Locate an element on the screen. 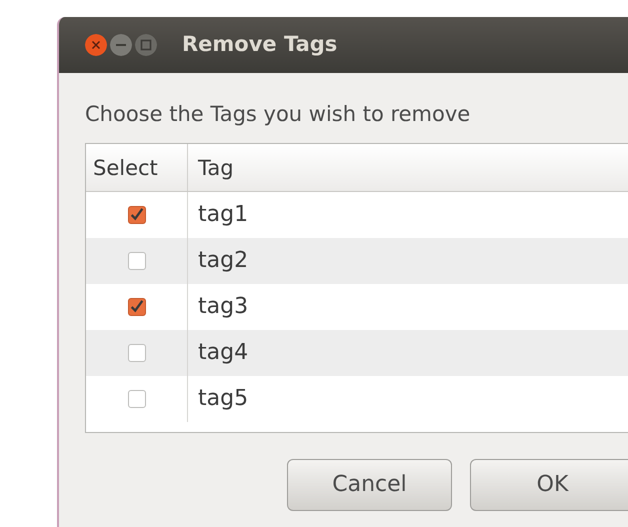  tag-name: tag4 is located at coordinates (222, 353).